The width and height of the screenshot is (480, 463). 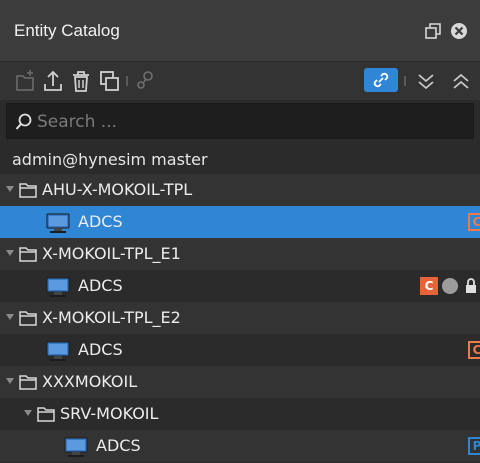 What do you see at coordinates (53, 81) in the screenshot?
I see `upload-icon` at bounding box center [53, 81].